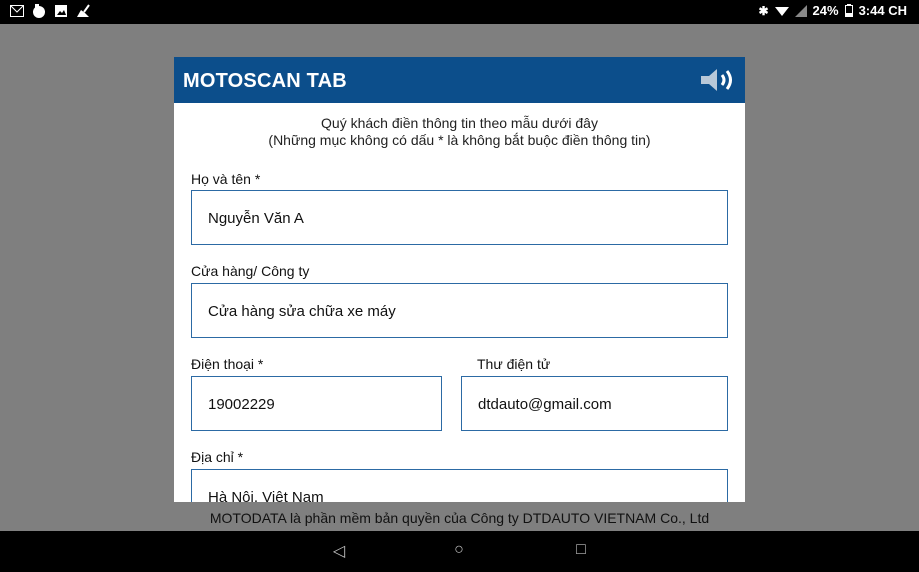  What do you see at coordinates (514, 364) in the screenshot?
I see `email-label: Thư điện tử` at bounding box center [514, 364].